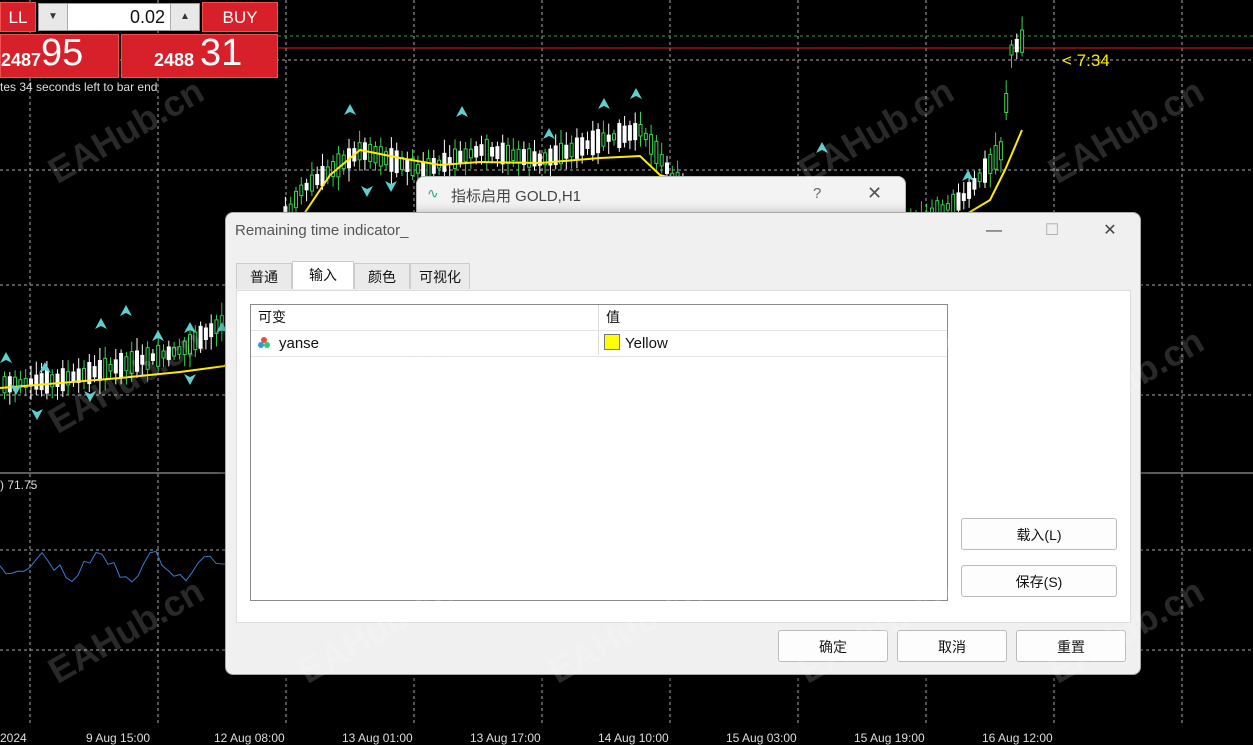 The height and width of the screenshot is (745, 1253). Describe the element at coordinates (817, 193) in the screenshot. I see `help-button: ?` at that location.